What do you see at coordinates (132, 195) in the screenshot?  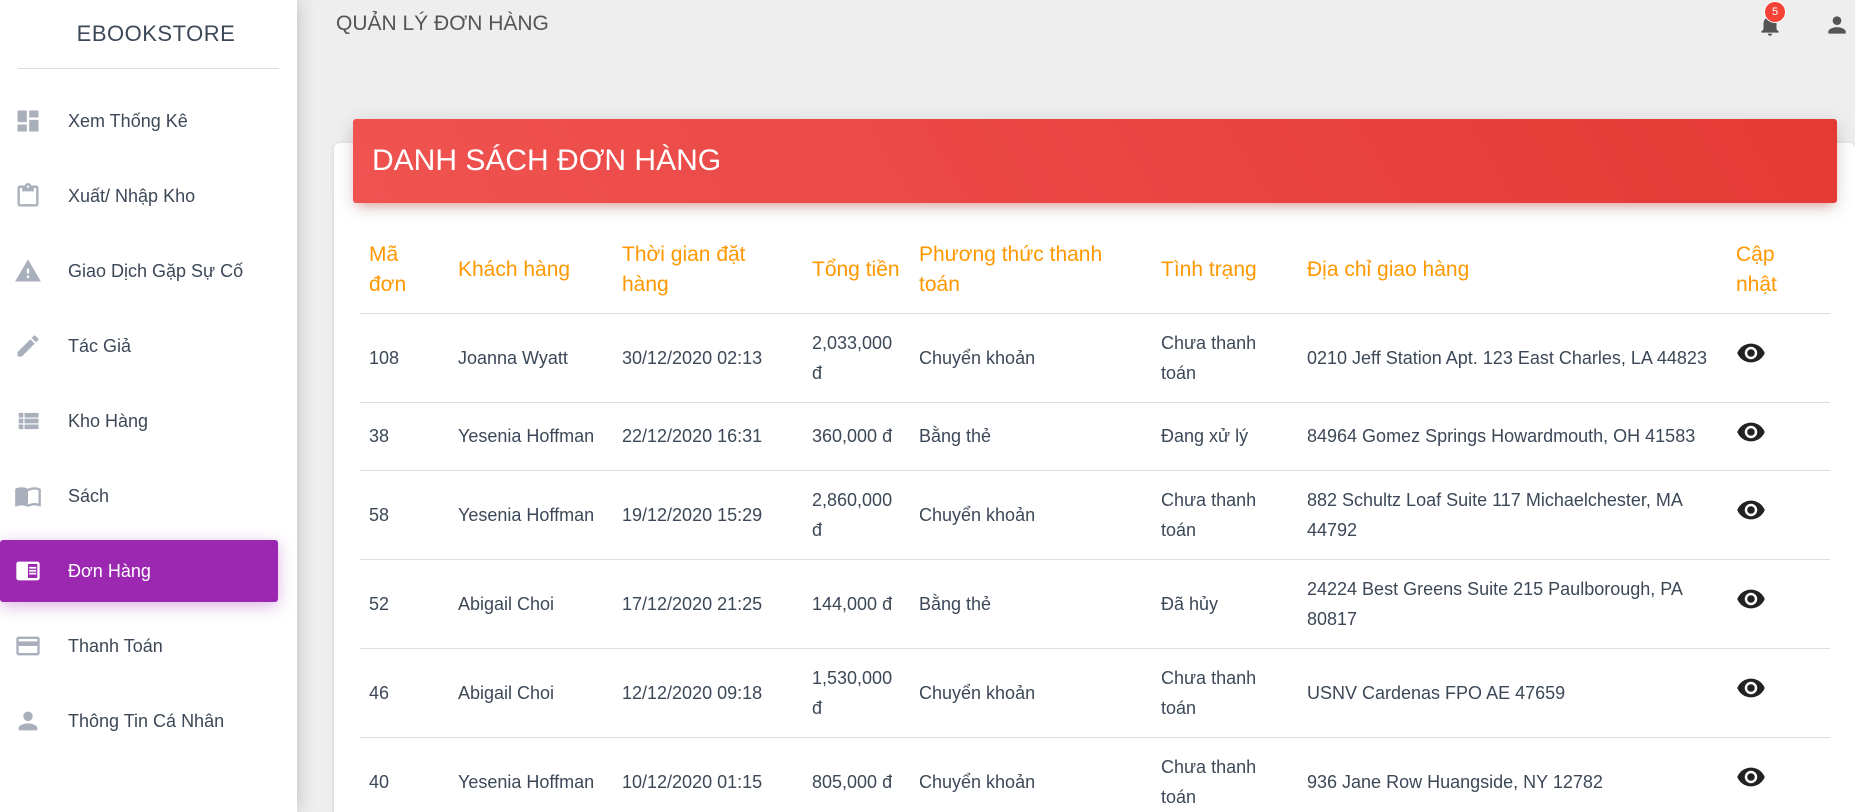 I see `sidebar-item-label: Xuất/ Nhập Kho` at bounding box center [132, 195].